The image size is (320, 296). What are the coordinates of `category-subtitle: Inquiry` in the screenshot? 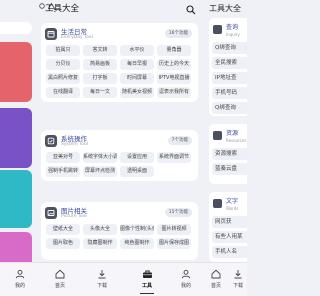 It's located at (233, 34).